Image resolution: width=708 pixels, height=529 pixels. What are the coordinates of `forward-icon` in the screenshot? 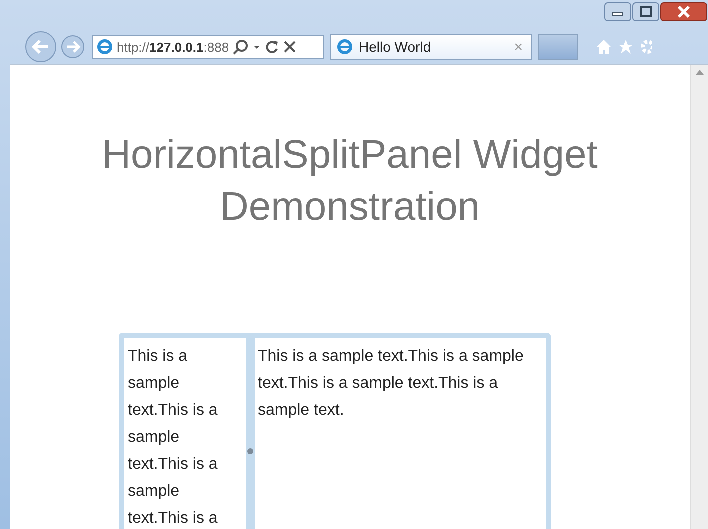 It's located at (73, 47).